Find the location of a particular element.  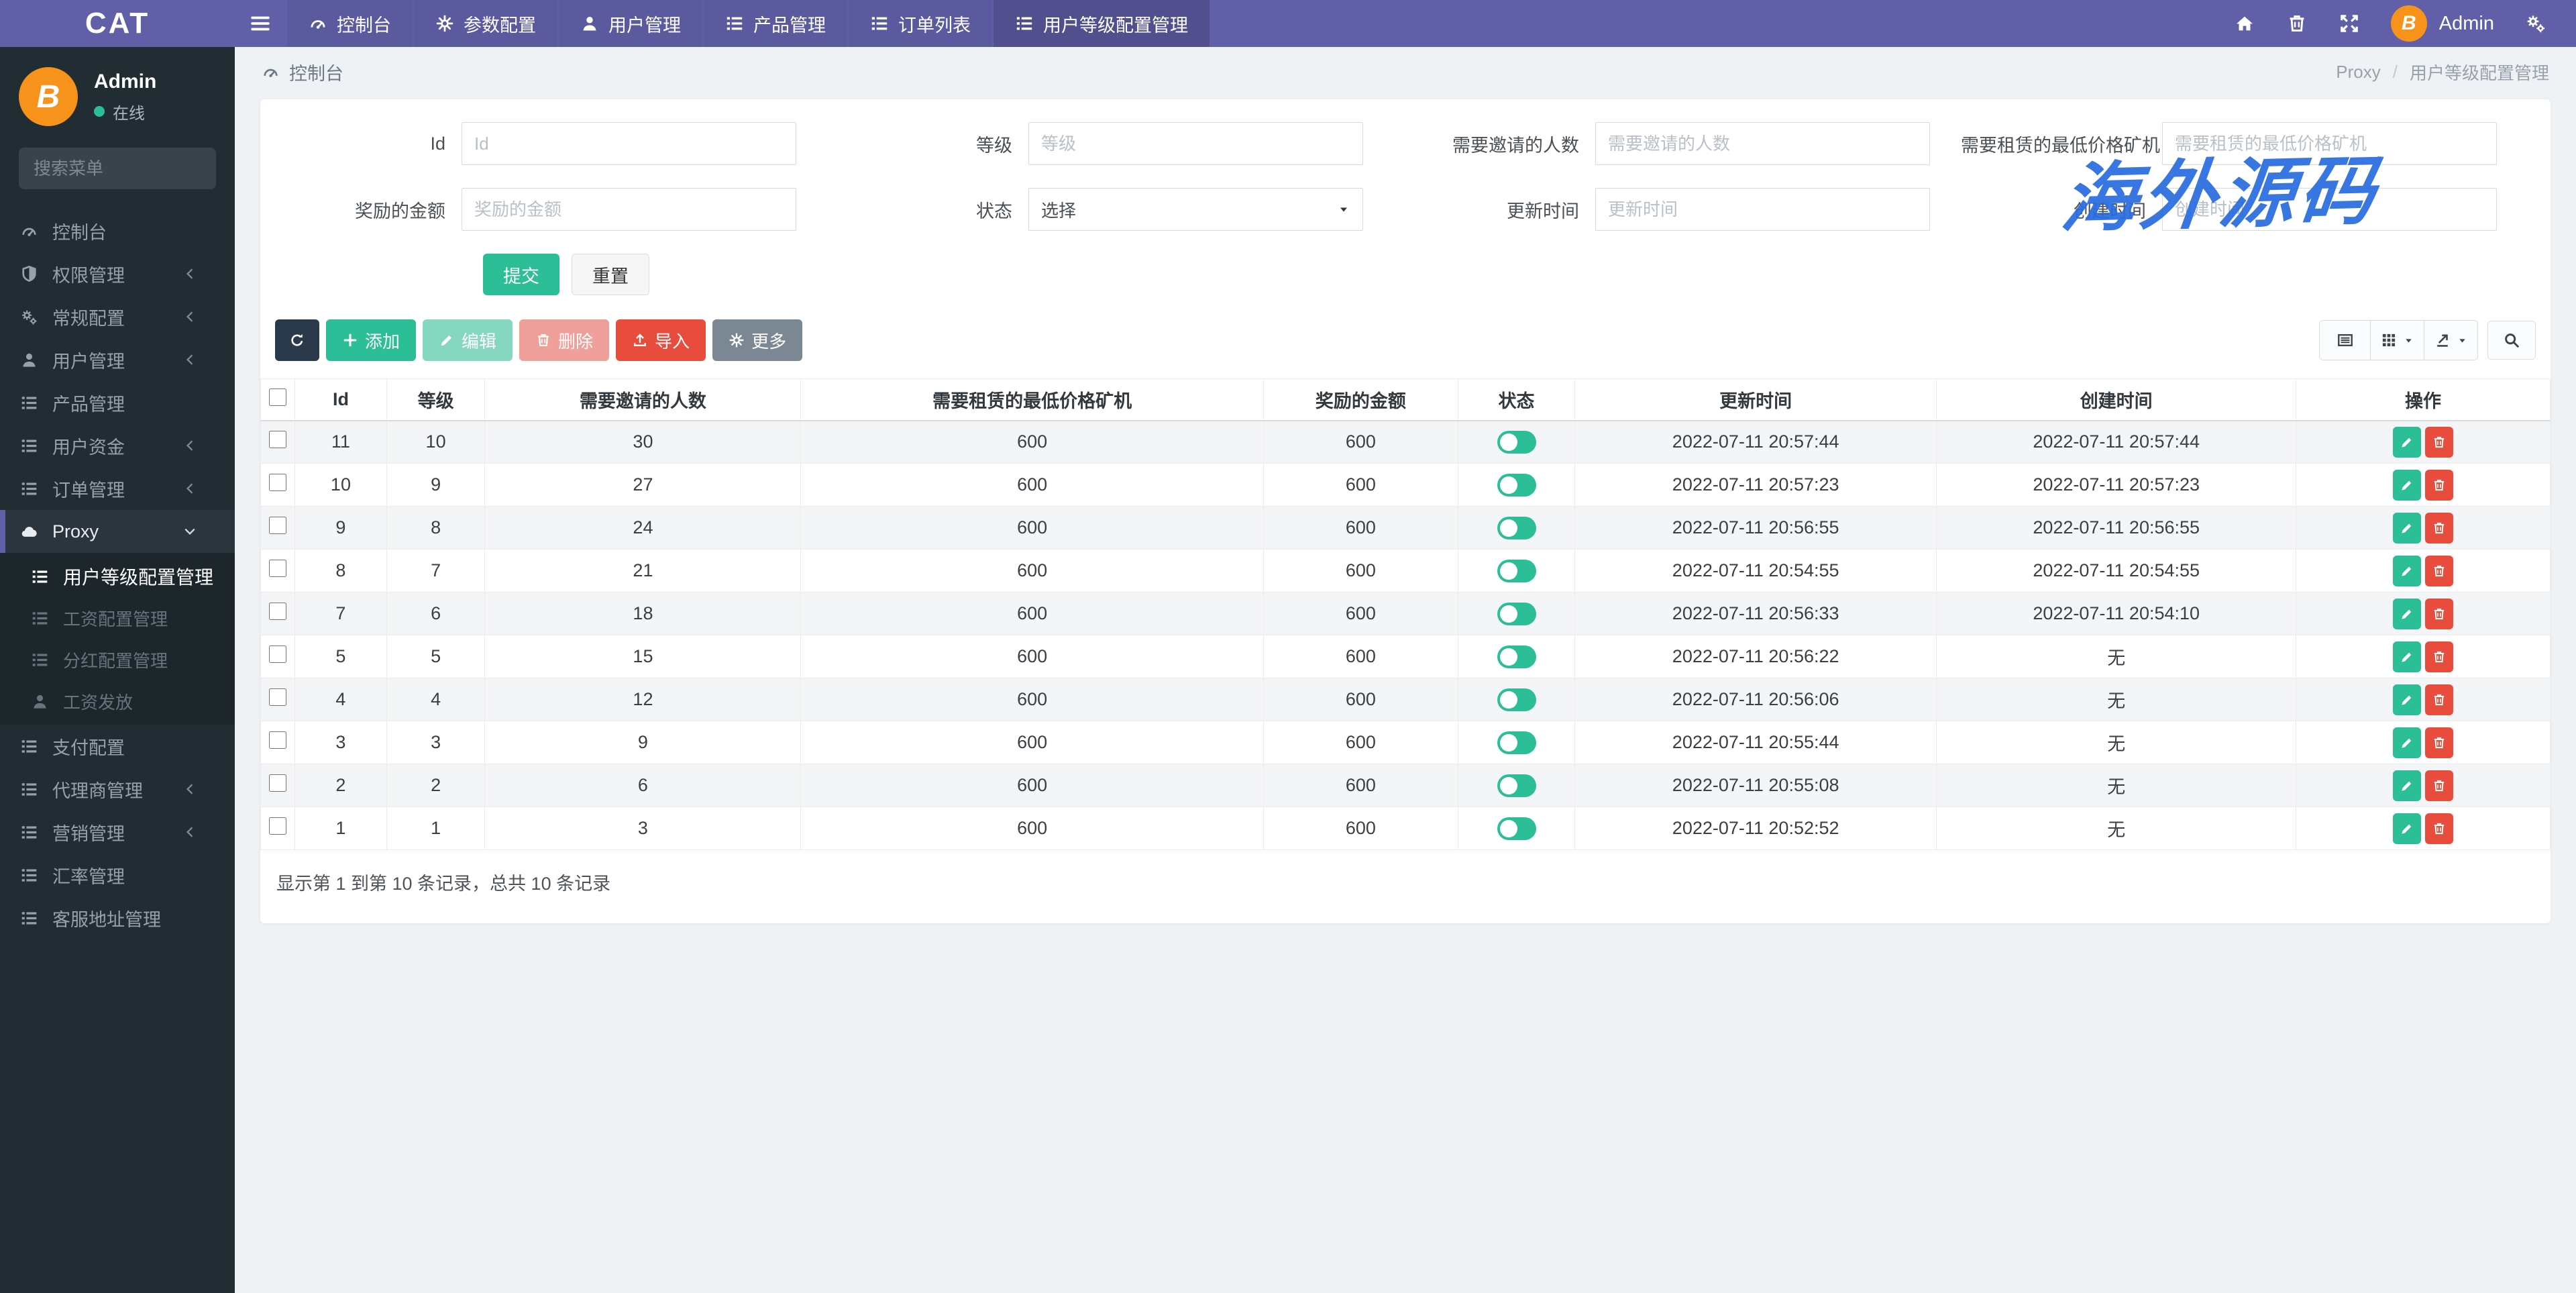

sidebar-item-Proxy: Proxy is located at coordinates (117, 531).